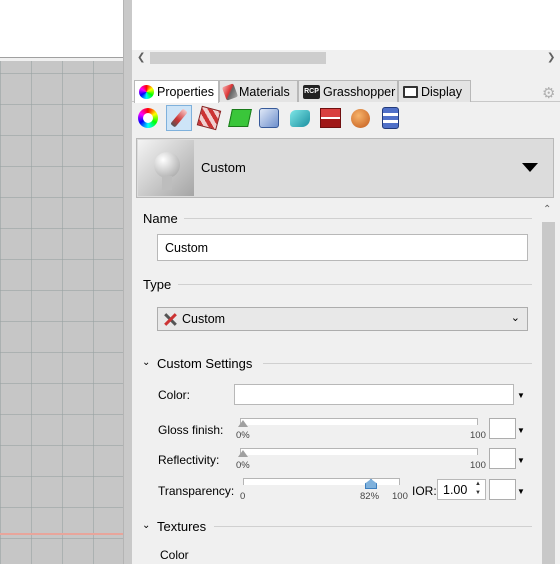 The height and width of the screenshot is (564, 560). What do you see at coordinates (521, 430) in the screenshot?
I see `gloss-dropdown-icon: ▼` at bounding box center [521, 430].